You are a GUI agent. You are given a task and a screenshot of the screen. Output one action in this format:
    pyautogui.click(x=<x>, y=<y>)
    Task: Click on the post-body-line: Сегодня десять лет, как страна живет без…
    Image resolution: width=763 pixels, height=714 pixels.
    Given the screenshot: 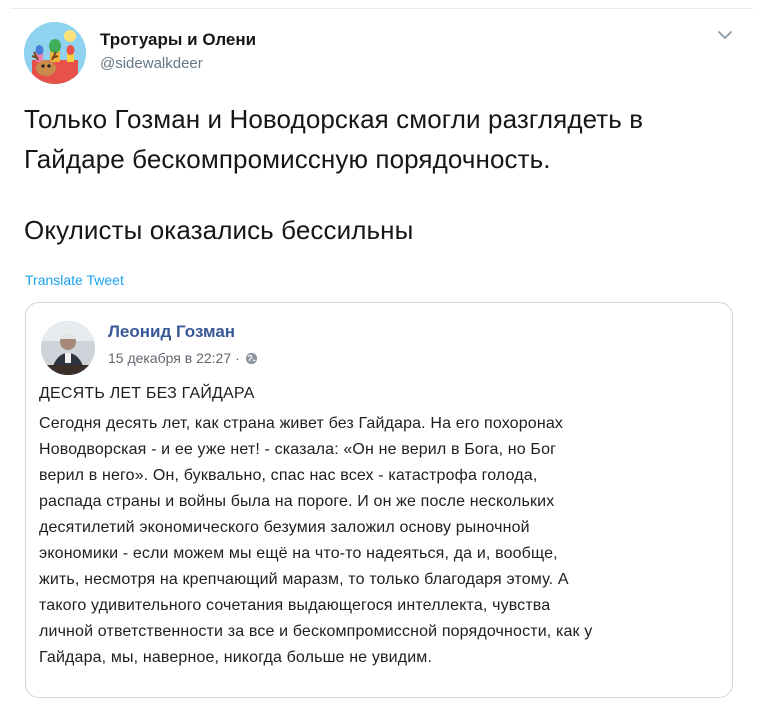 What is the action you would take?
    pyautogui.click(x=301, y=423)
    